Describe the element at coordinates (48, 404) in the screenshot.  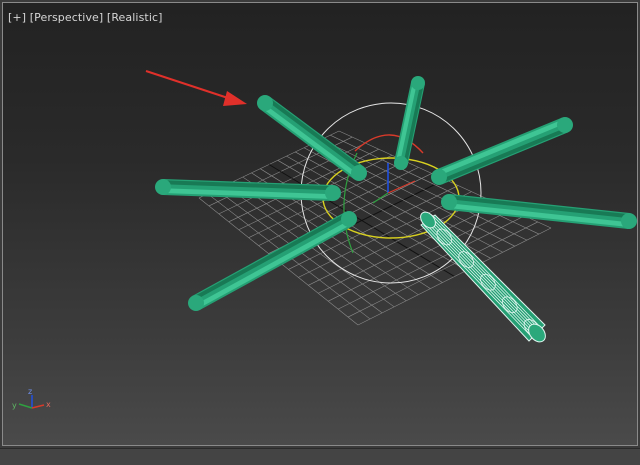
I see `axis-x-label: x` at that location.